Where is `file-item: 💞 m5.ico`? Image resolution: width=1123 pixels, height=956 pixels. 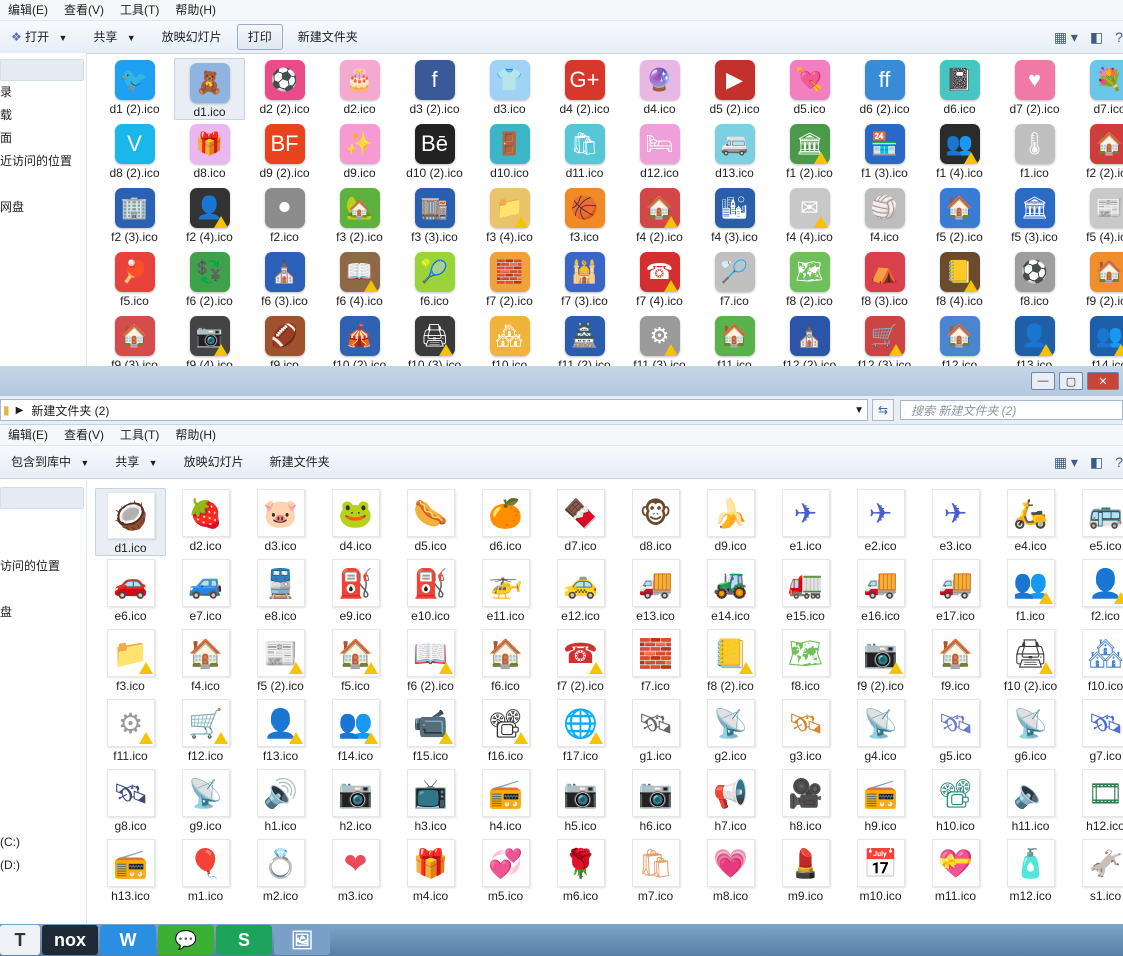
file-item: 💞 m5.ico is located at coordinates (505, 871).